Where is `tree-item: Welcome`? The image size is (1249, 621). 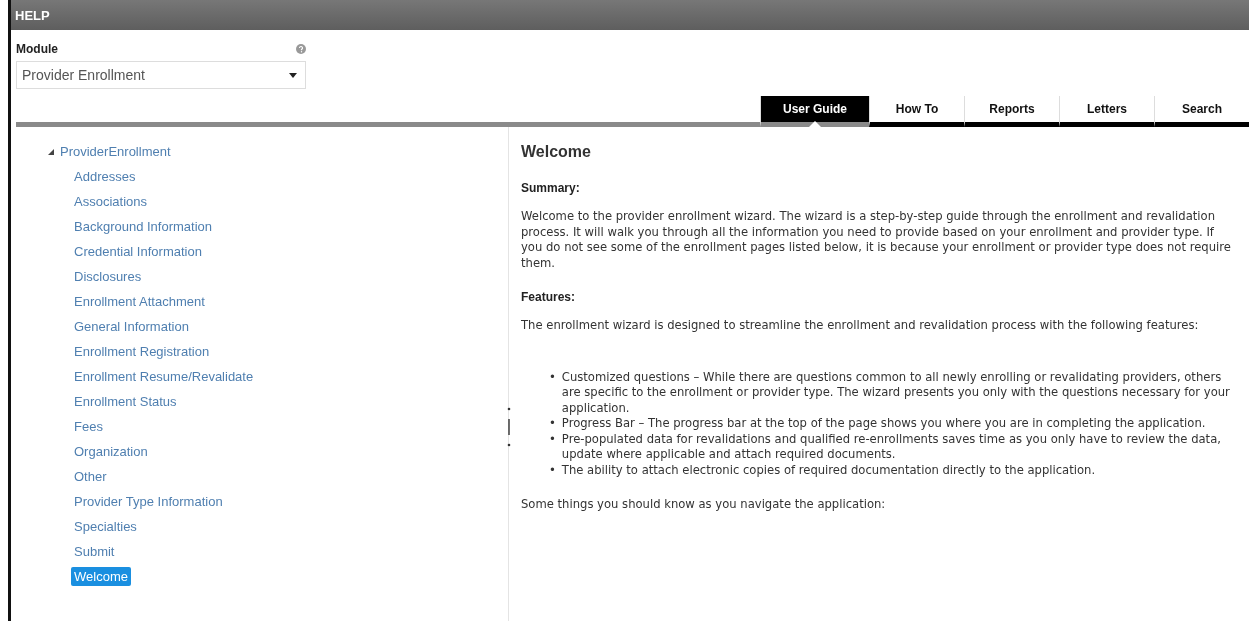
tree-item: Welcome is located at coordinates (101, 576).